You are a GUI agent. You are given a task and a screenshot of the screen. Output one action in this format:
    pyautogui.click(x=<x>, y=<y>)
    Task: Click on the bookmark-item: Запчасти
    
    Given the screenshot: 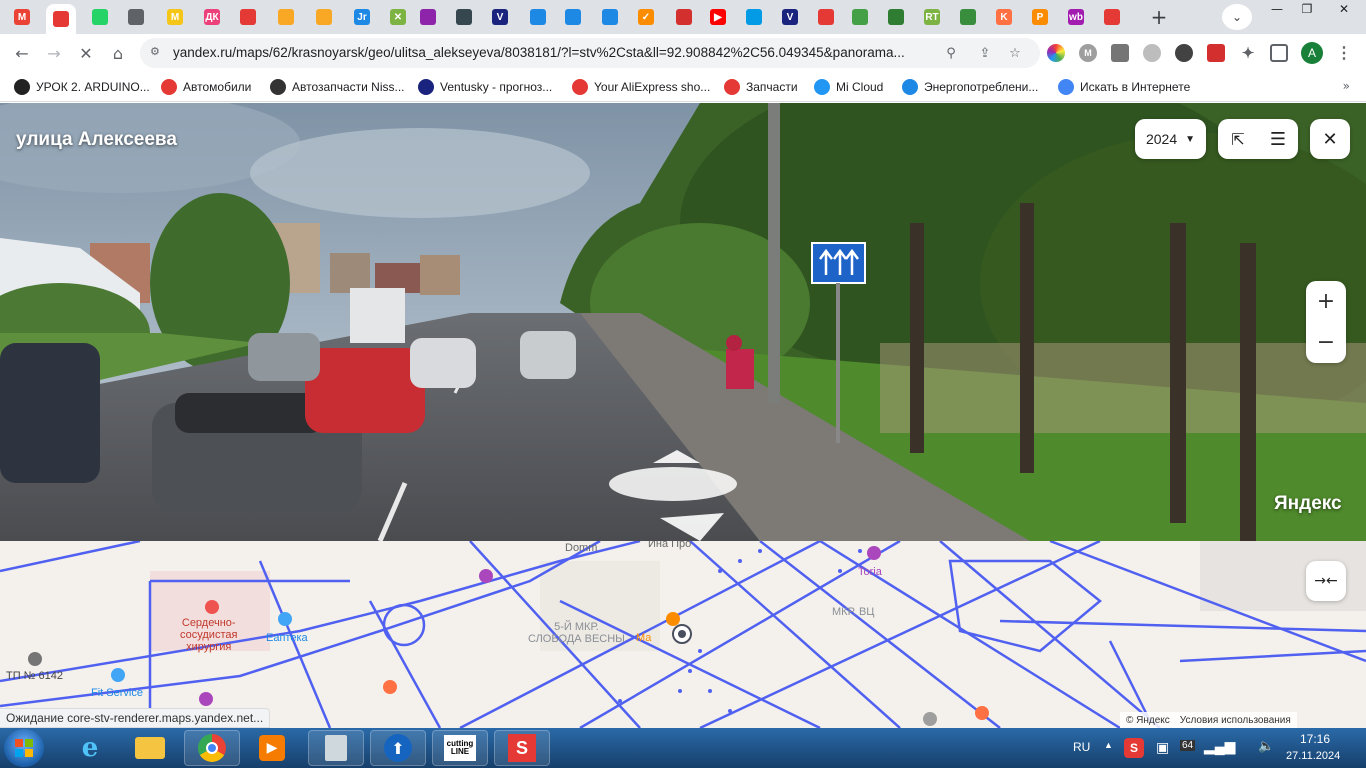 What is the action you would take?
    pyautogui.click(x=761, y=87)
    